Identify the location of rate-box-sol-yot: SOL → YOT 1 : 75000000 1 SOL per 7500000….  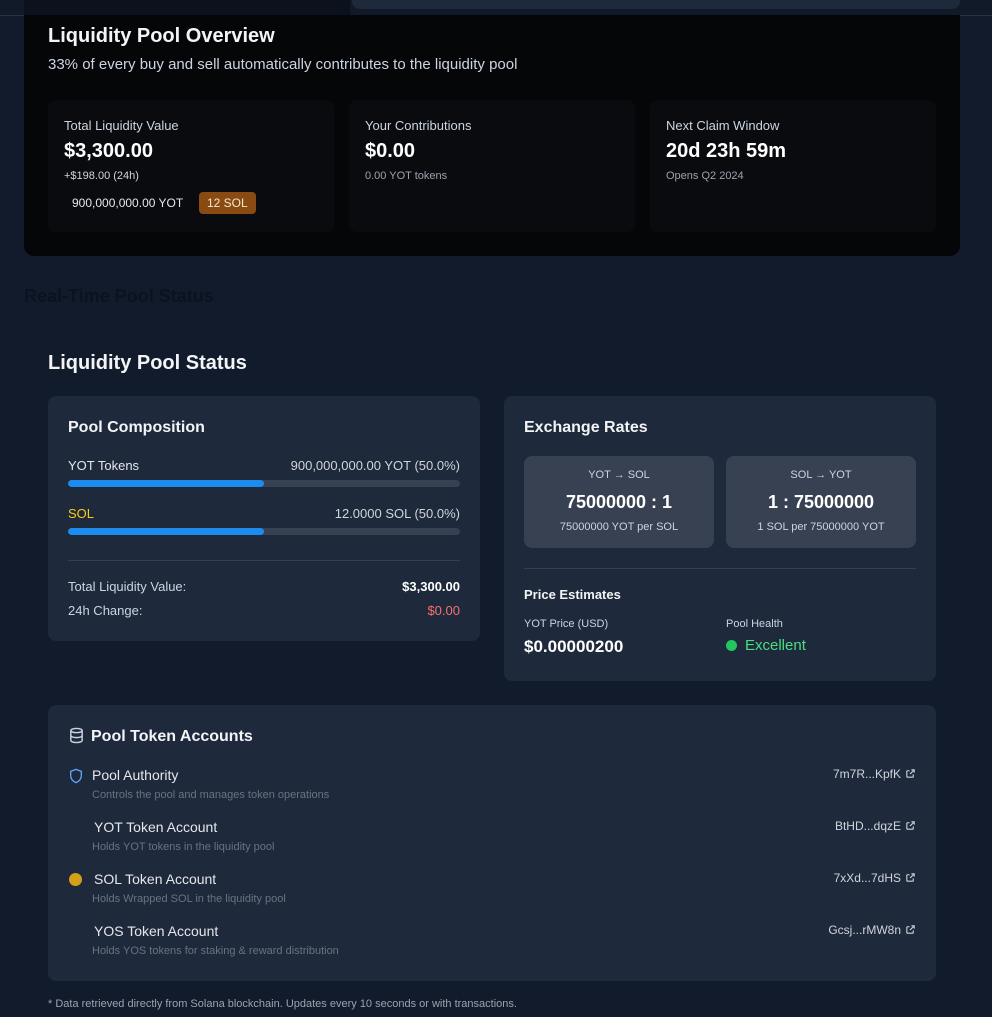
(821, 502).